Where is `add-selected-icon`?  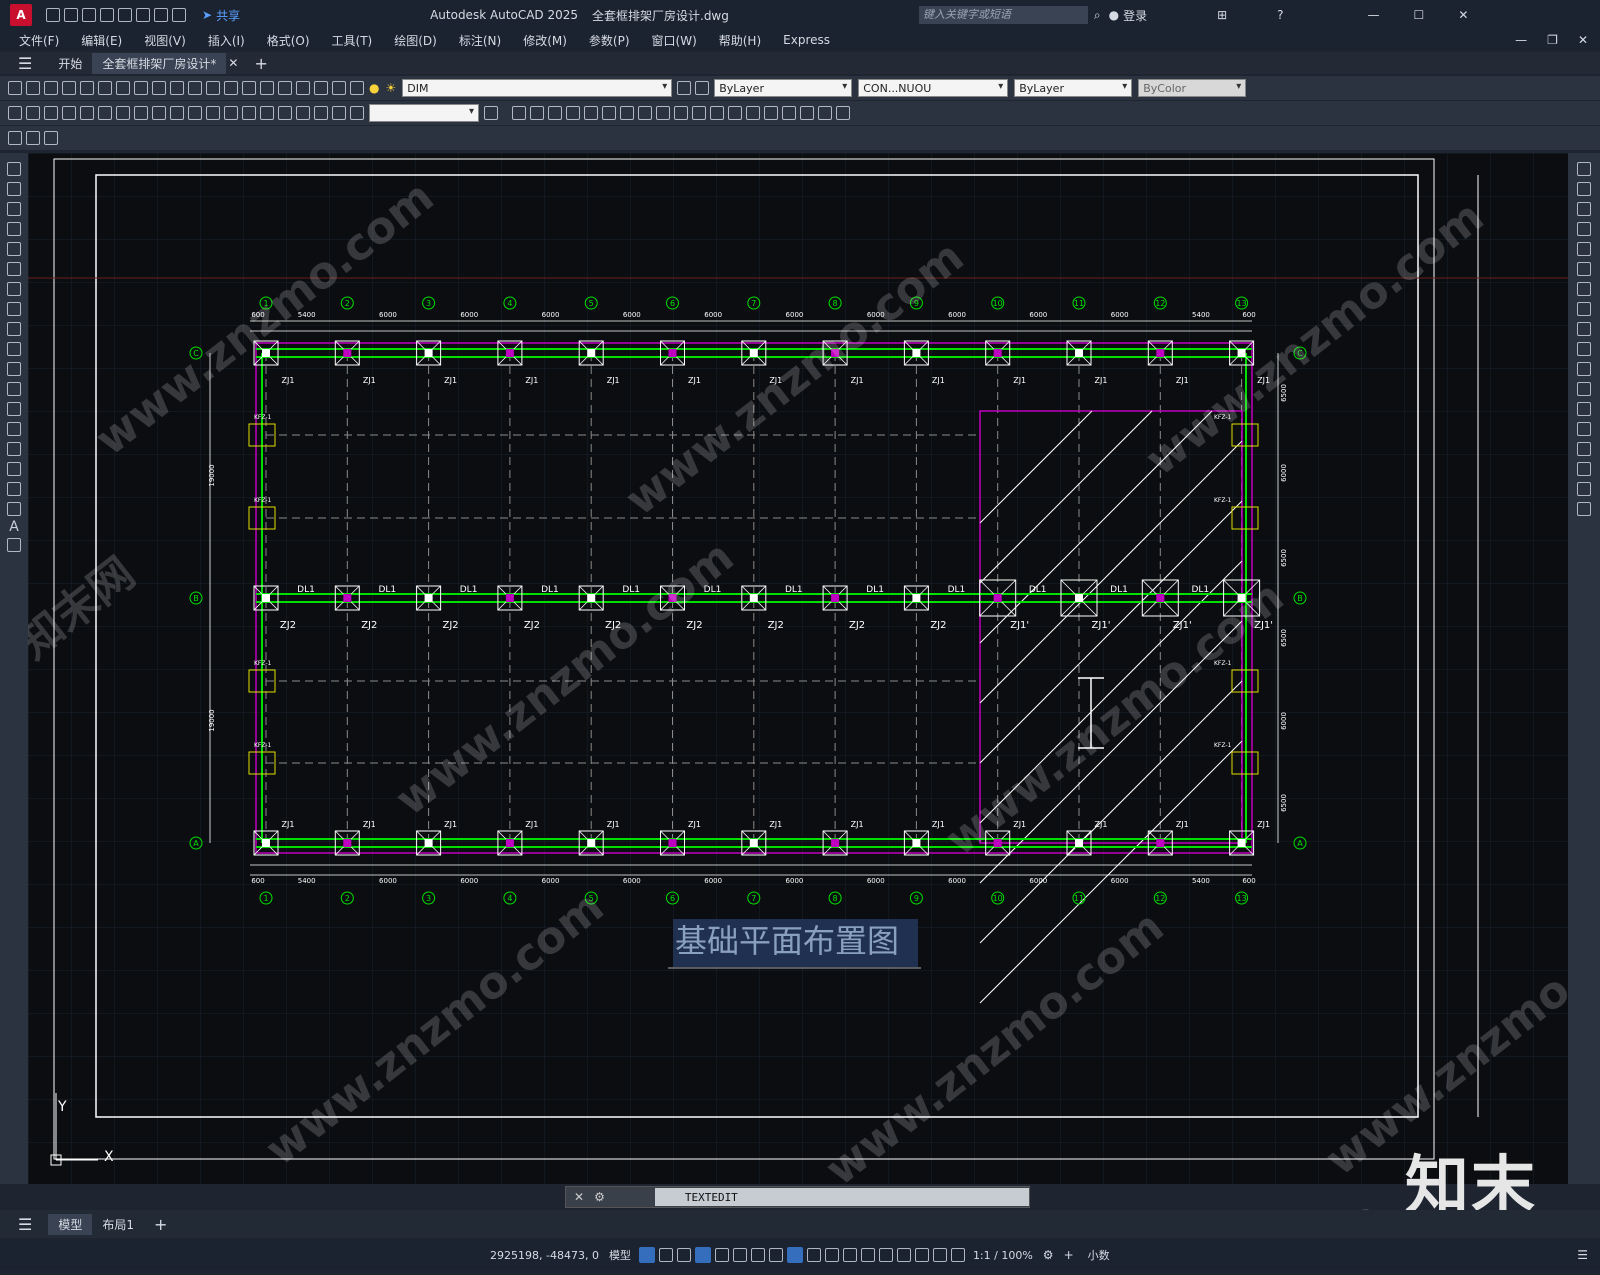 add-selected-icon is located at coordinates (14, 545).